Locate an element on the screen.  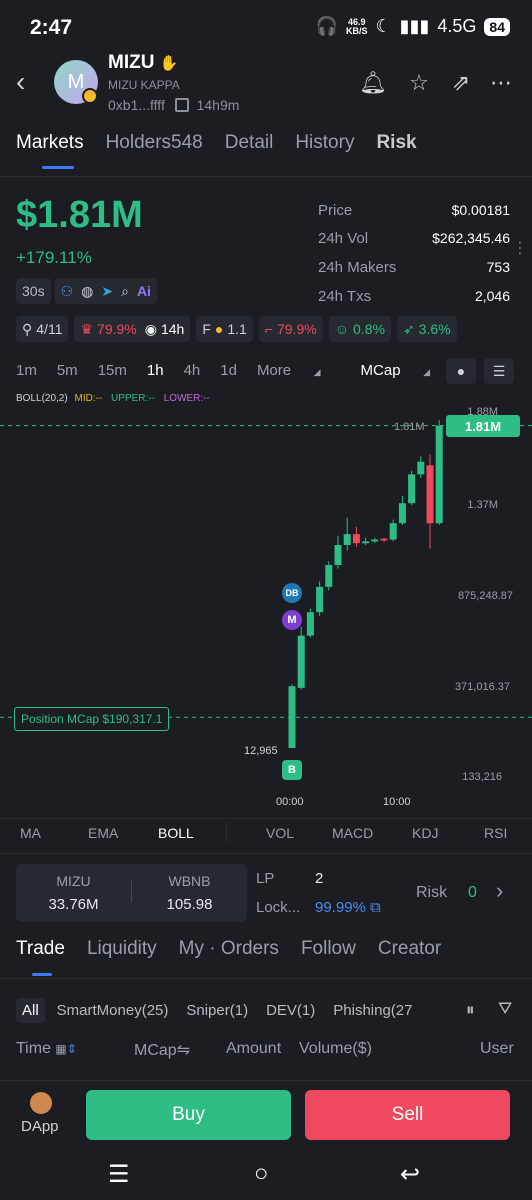
col-amount: Amount is located at coordinates (253, 1049).